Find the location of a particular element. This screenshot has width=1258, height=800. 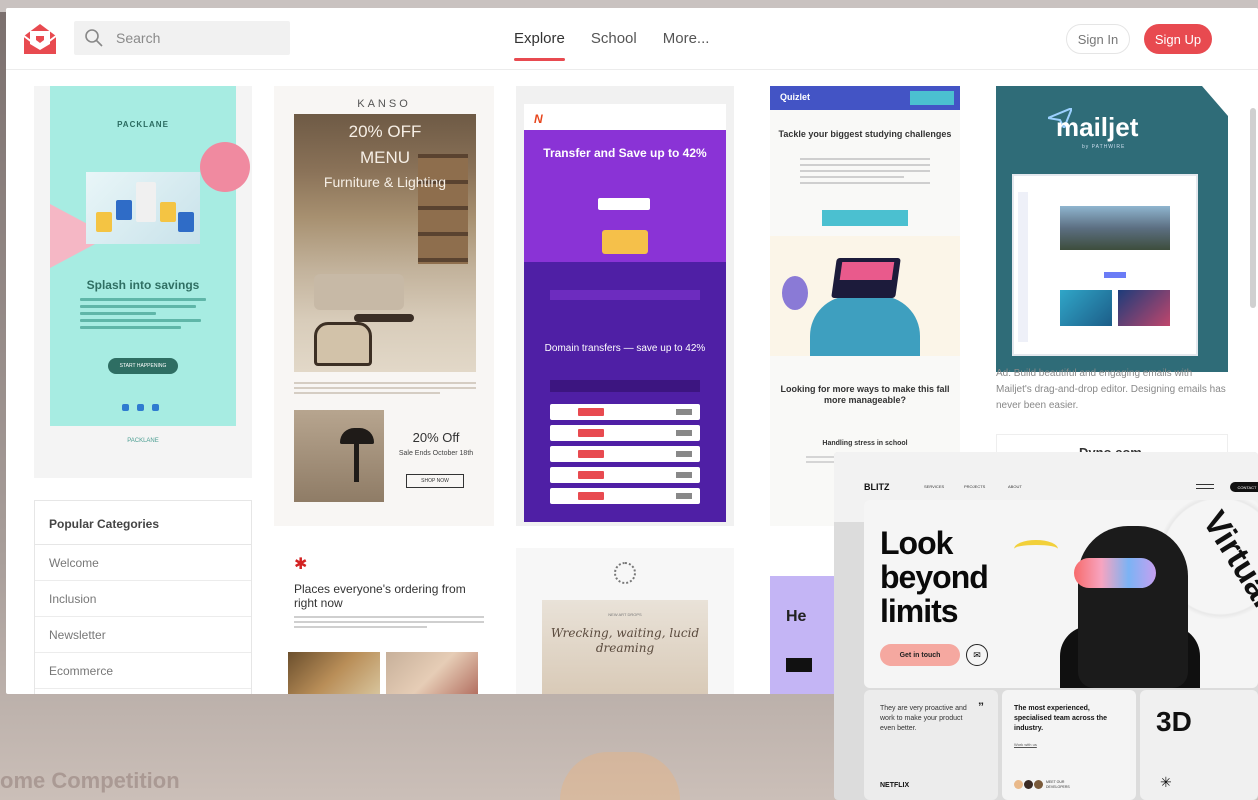

3d-label: 3D is located at coordinates (1174, 721).